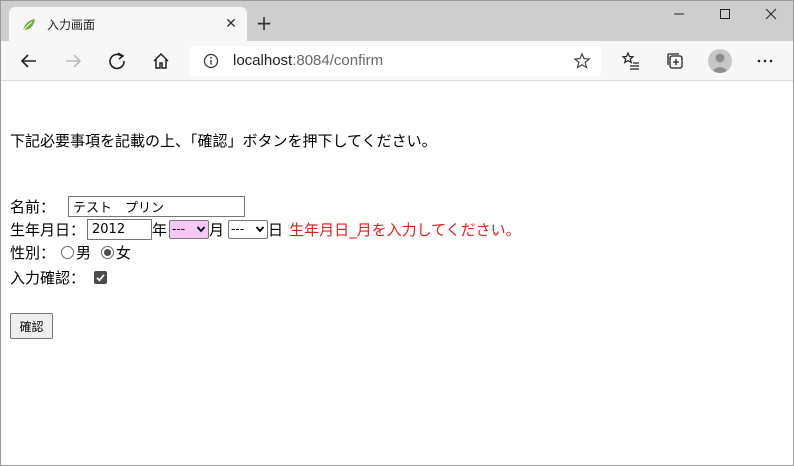  What do you see at coordinates (223, 141) in the screenshot?
I see `instruction-text: 下記必要事項を記載の上、「確認」ボタンを押下してください。` at bounding box center [223, 141].